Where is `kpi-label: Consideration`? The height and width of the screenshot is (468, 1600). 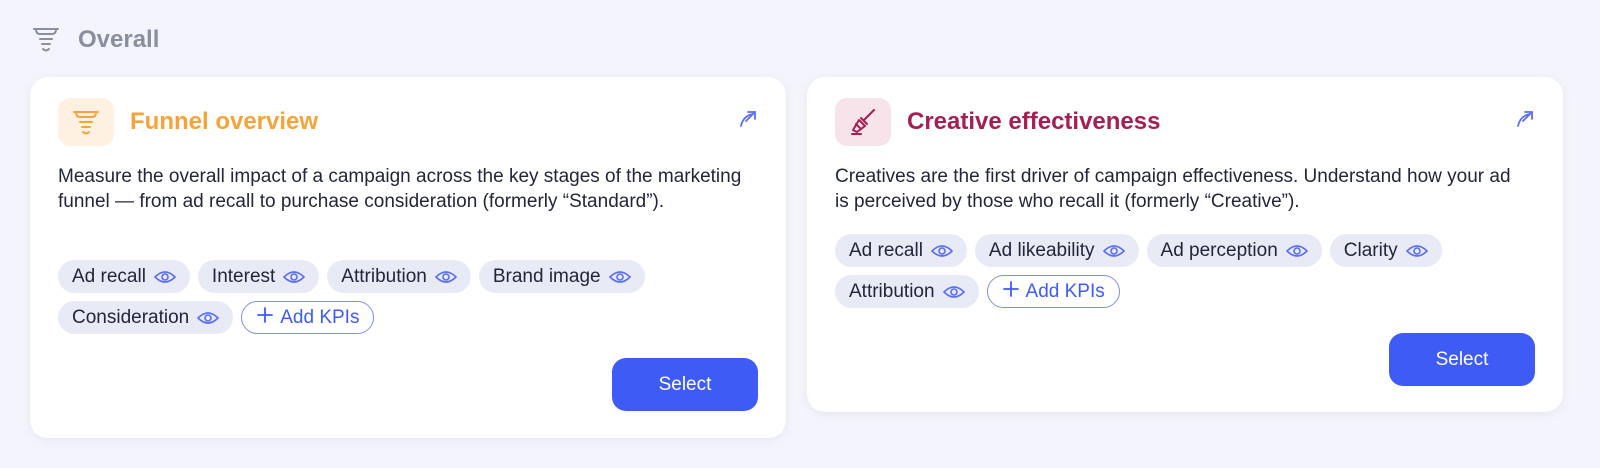
kpi-label: Consideration is located at coordinates (131, 317).